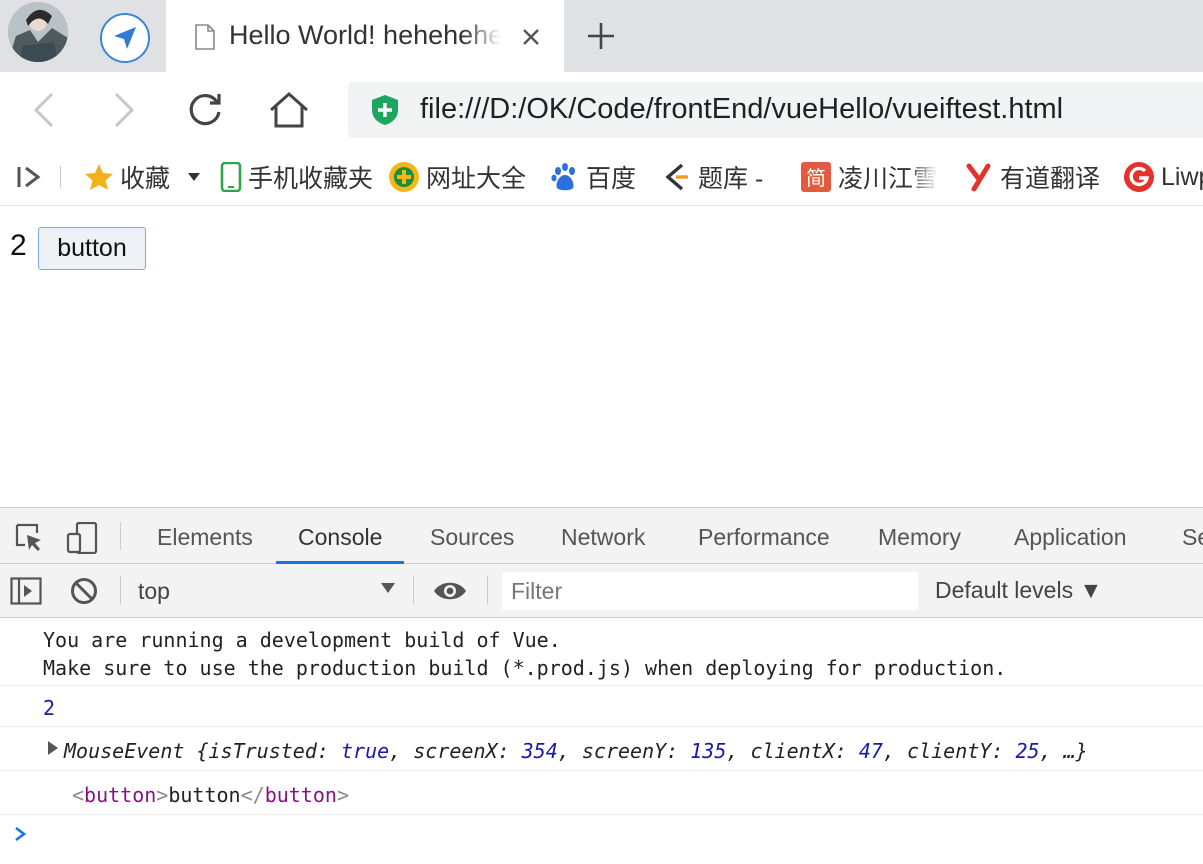 The image size is (1203, 864). Describe the element at coordinates (949, 751) in the screenshot. I see `prop-key: clientY` at that location.